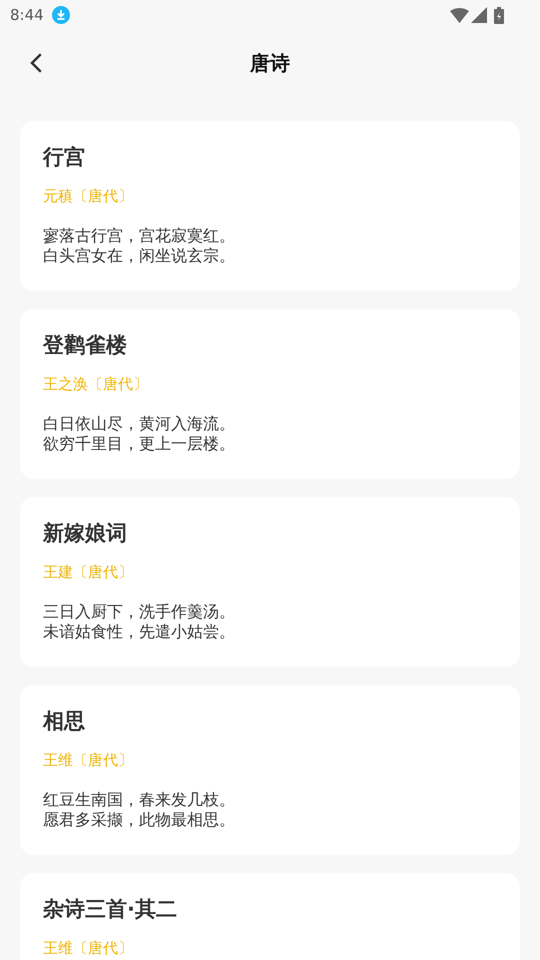 The width and height of the screenshot is (540, 960). Describe the element at coordinates (139, 256) in the screenshot. I see `poem-line: 白头宫女在，闲坐说玄宗。` at that location.